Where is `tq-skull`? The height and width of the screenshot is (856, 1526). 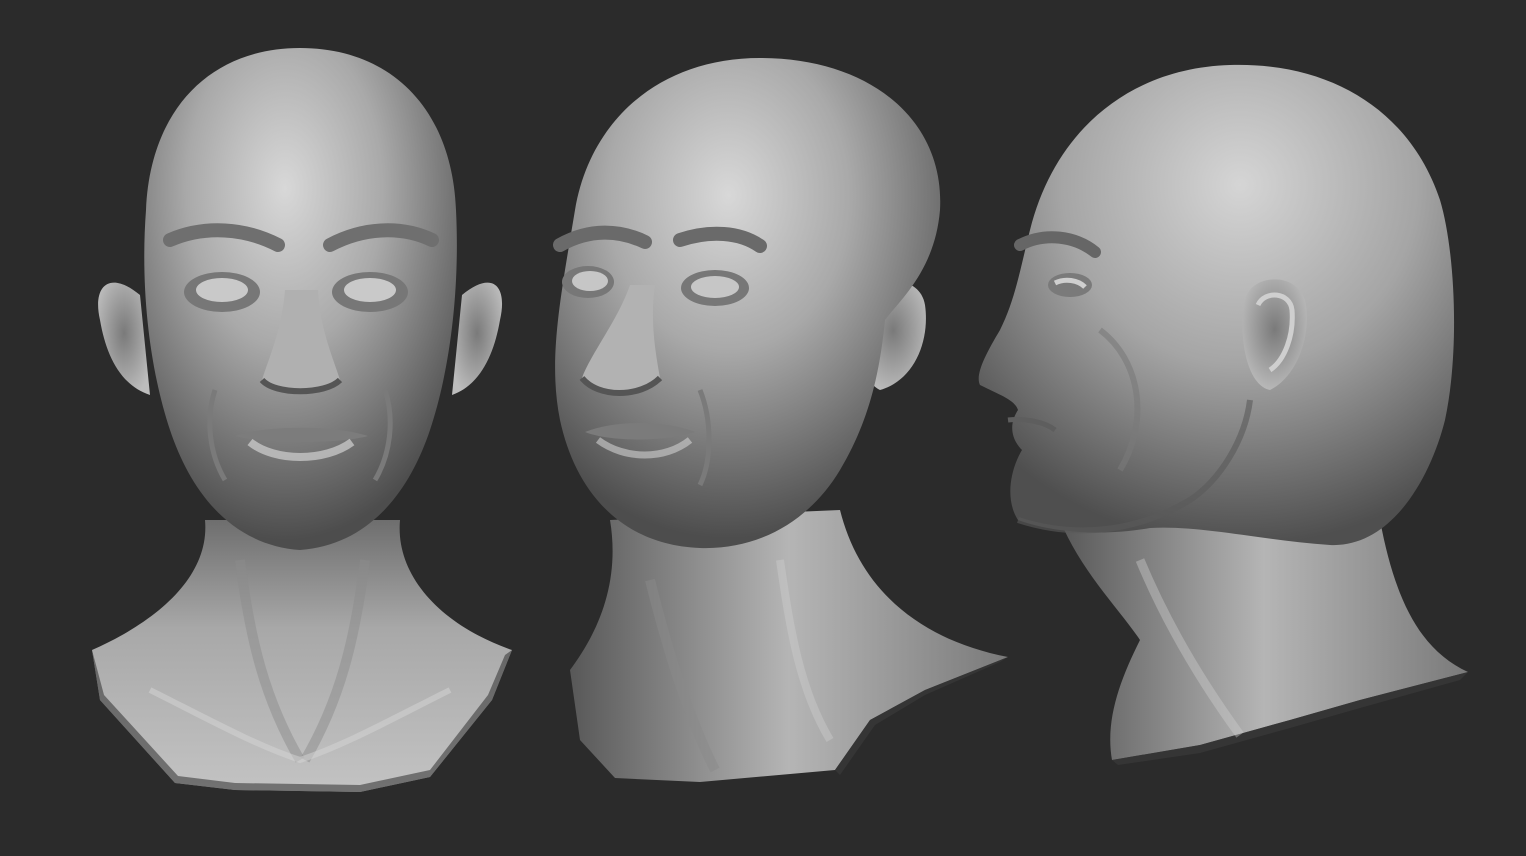
tq-skull is located at coordinates (748, 303).